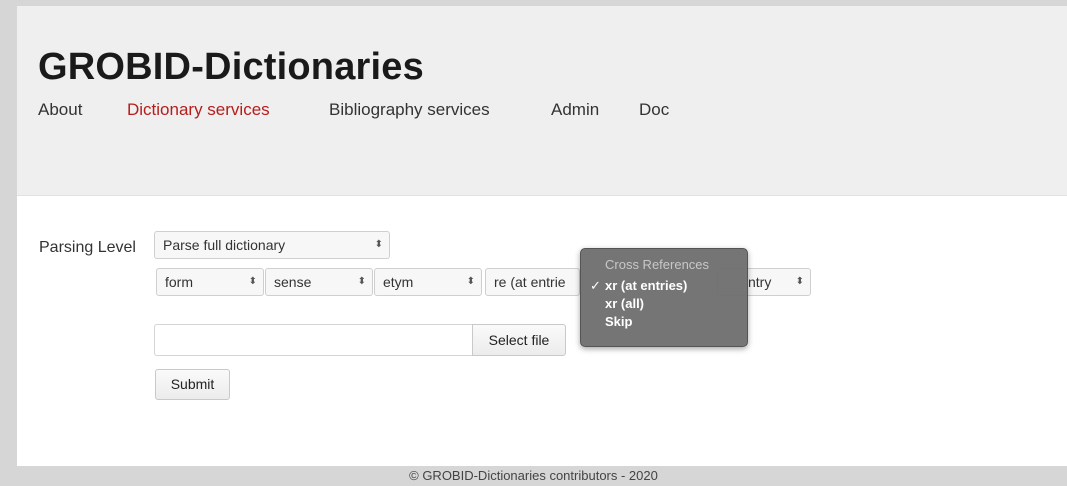 Image resolution: width=1067 pixels, height=486 pixels. I want to click on select-file-button: Select file, so click(519, 340).